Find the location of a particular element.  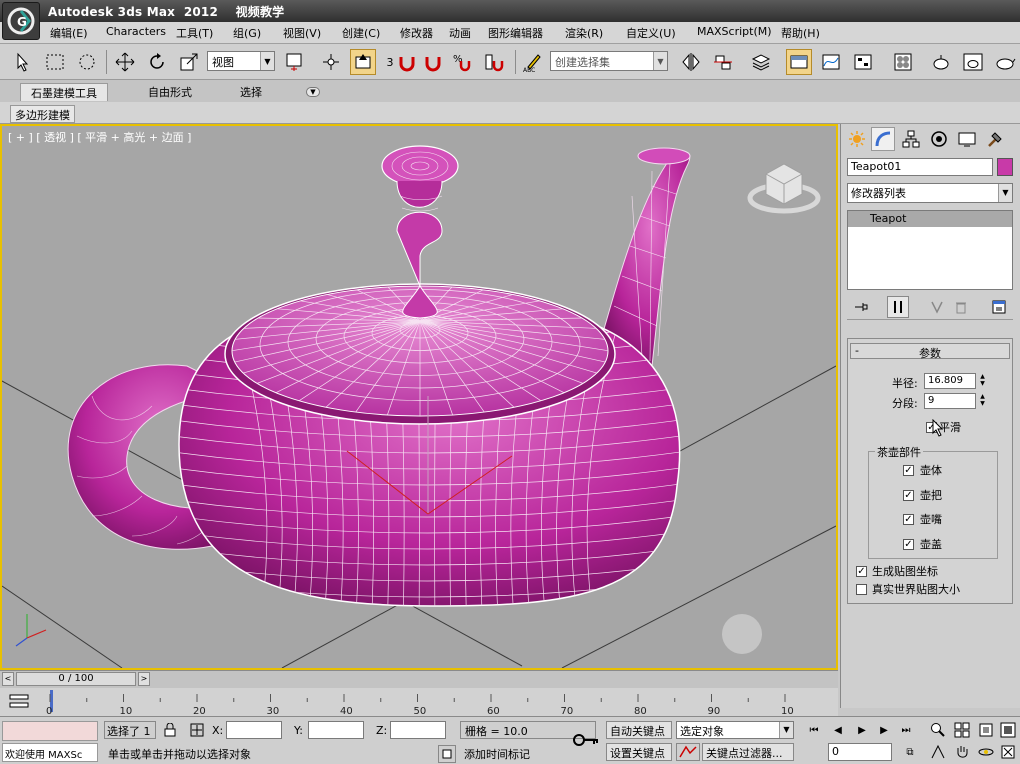

window-crossing-button is located at coordinates (87, 62).